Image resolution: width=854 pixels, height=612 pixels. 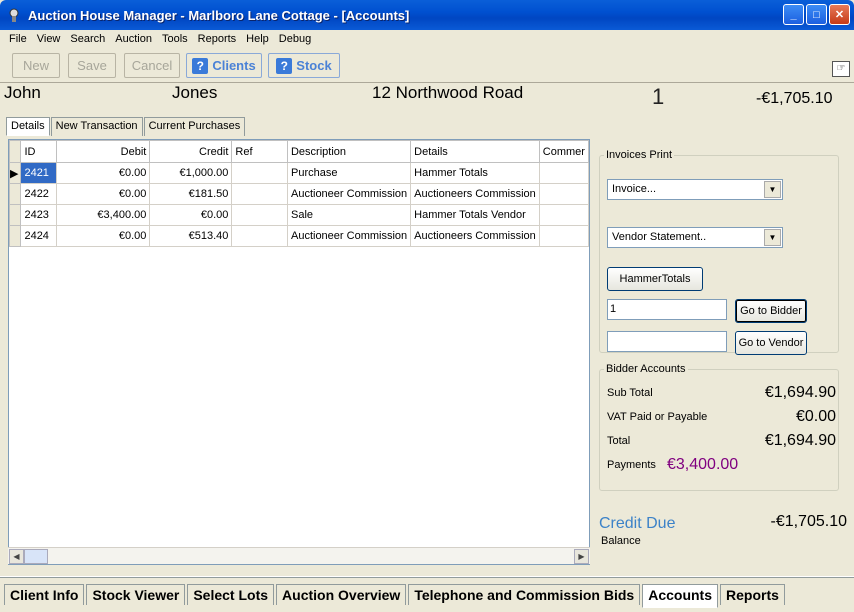 I want to click on client-number: 1, so click(x=658, y=96).